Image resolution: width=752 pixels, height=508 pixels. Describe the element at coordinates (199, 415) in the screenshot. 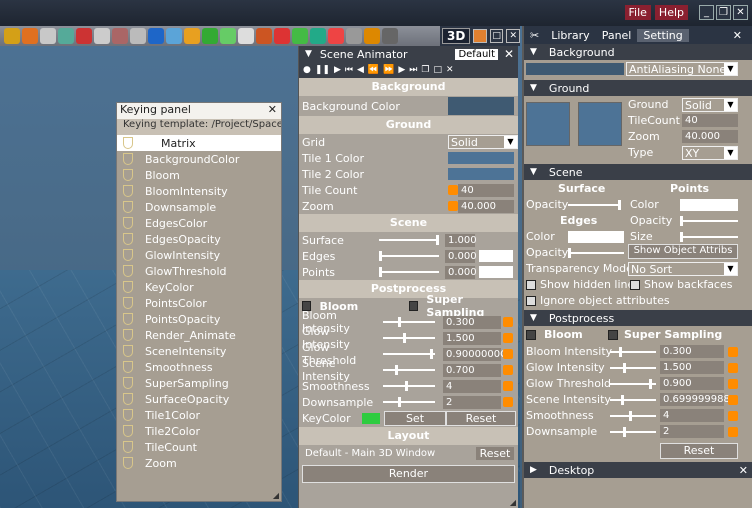

I see `keying-row: Tile1Color` at that location.